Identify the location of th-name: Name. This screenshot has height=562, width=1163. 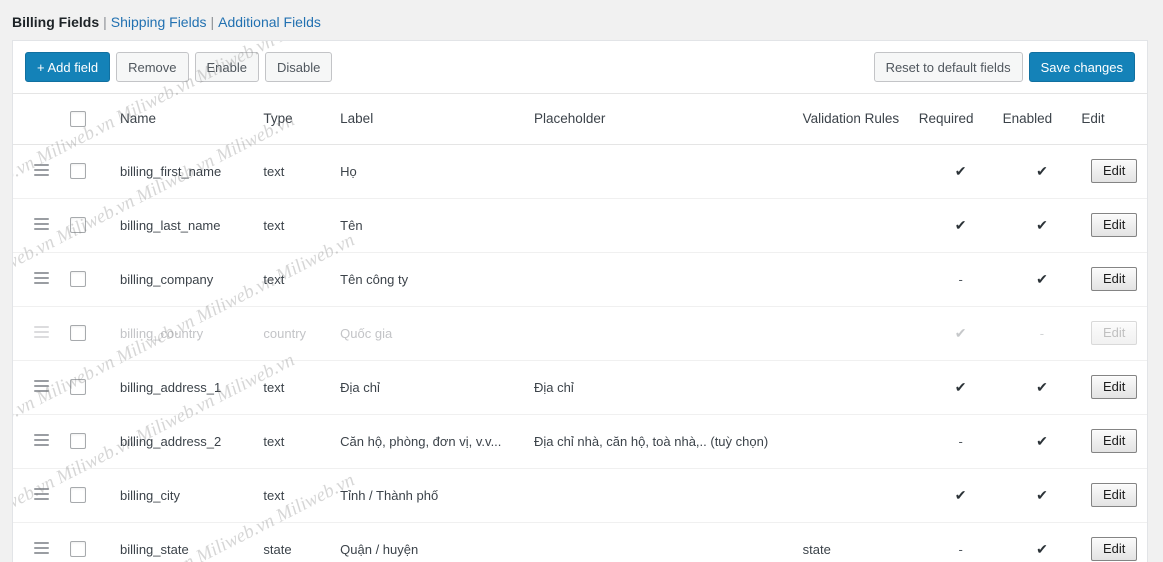
(192, 119).